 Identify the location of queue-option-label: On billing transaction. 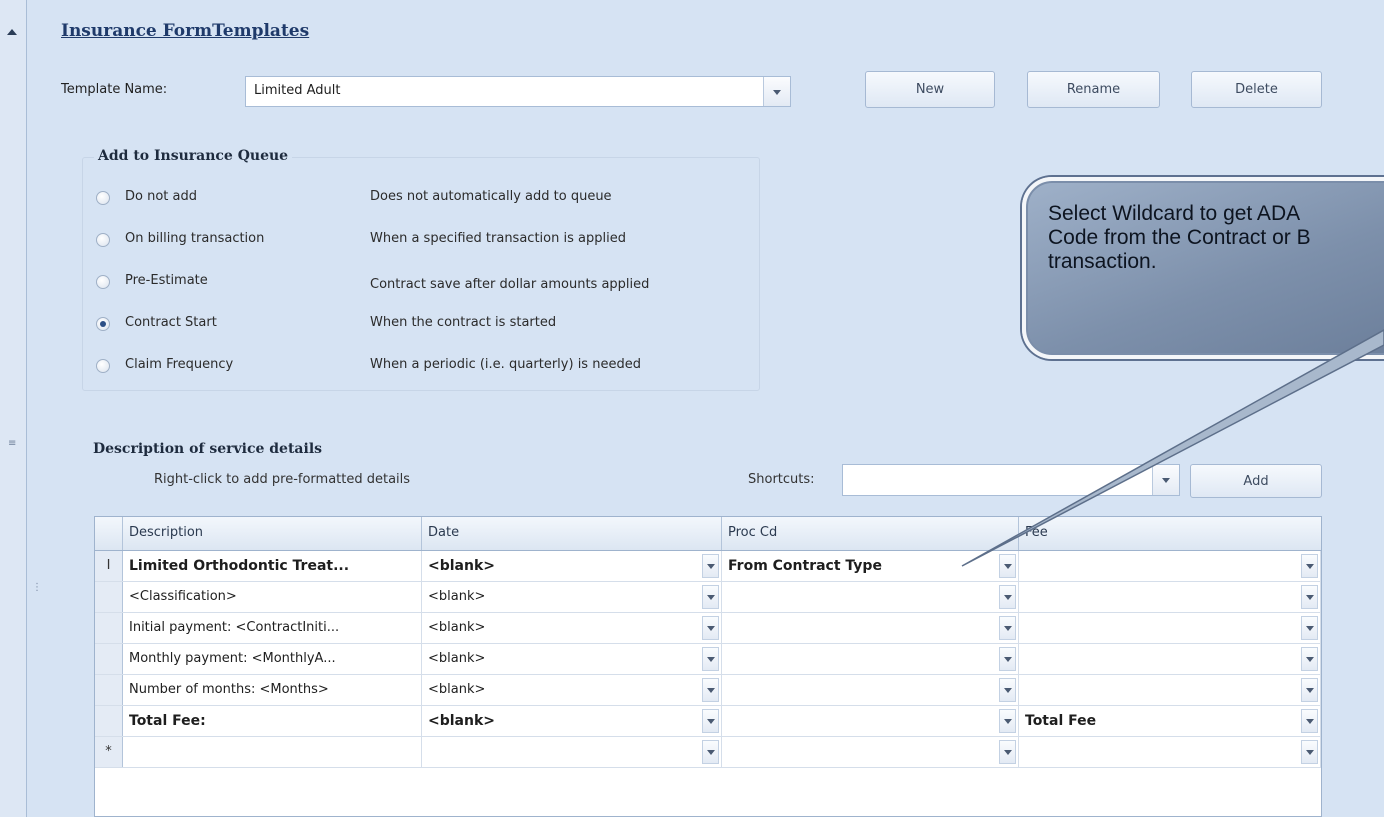
(194, 238).